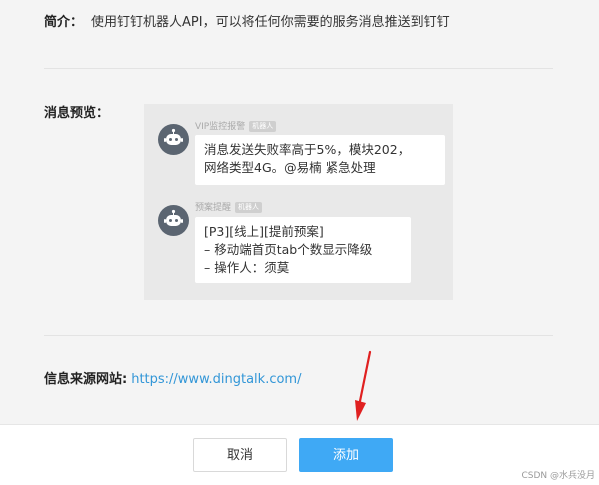 This screenshot has height=485, width=599. Describe the element at coordinates (346, 455) in the screenshot. I see `add-button: 添加` at that location.